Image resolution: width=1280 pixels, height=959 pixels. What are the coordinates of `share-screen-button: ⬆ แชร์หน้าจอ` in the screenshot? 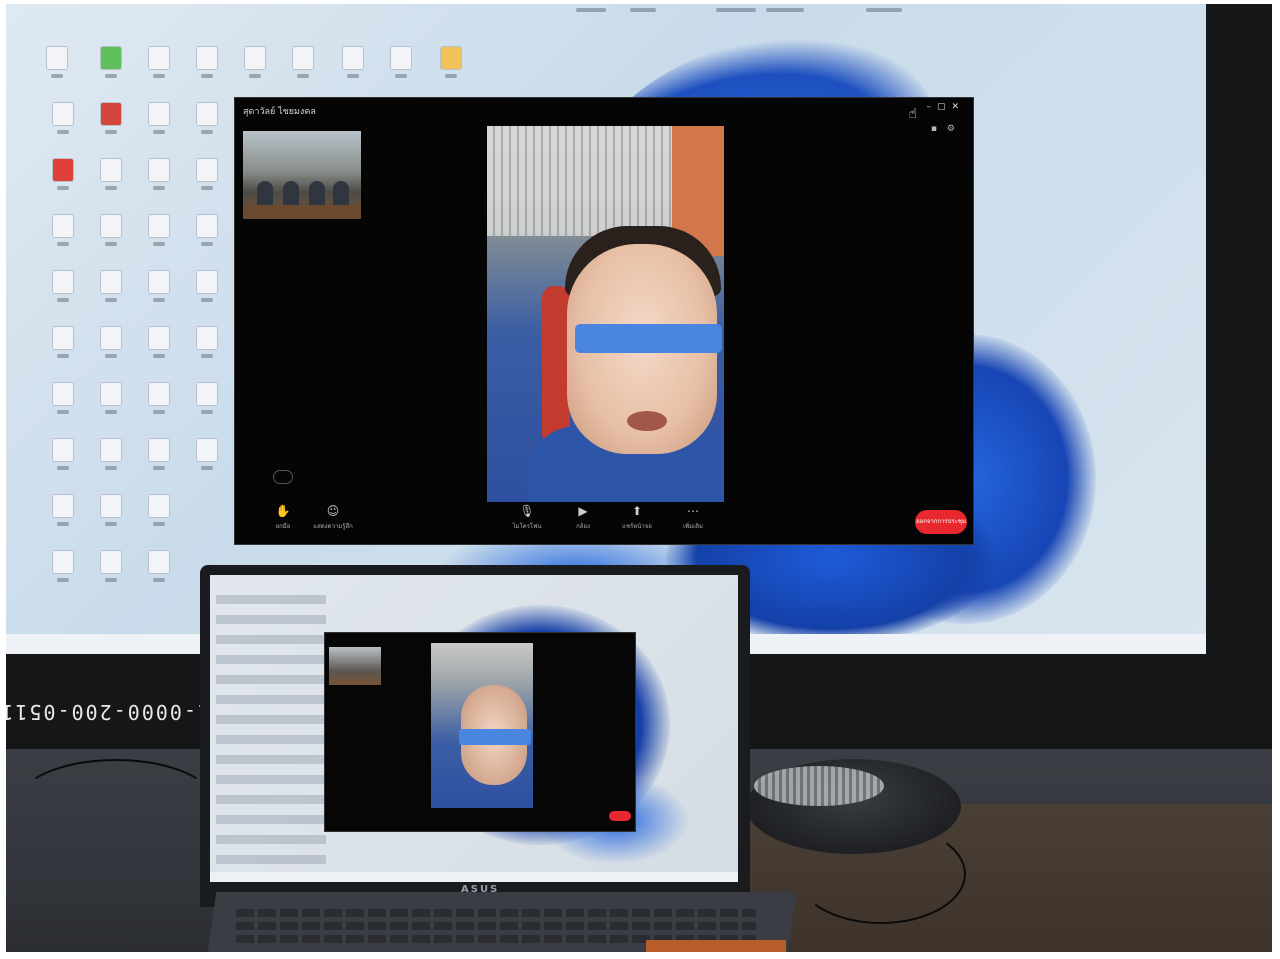 It's located at (637, 517).